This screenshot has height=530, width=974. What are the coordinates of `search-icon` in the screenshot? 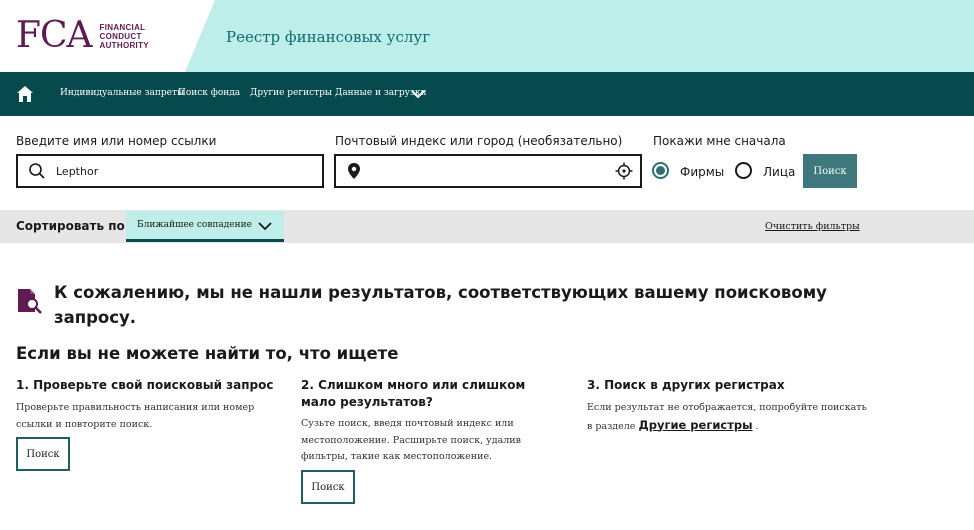 It's located at (37, 171).